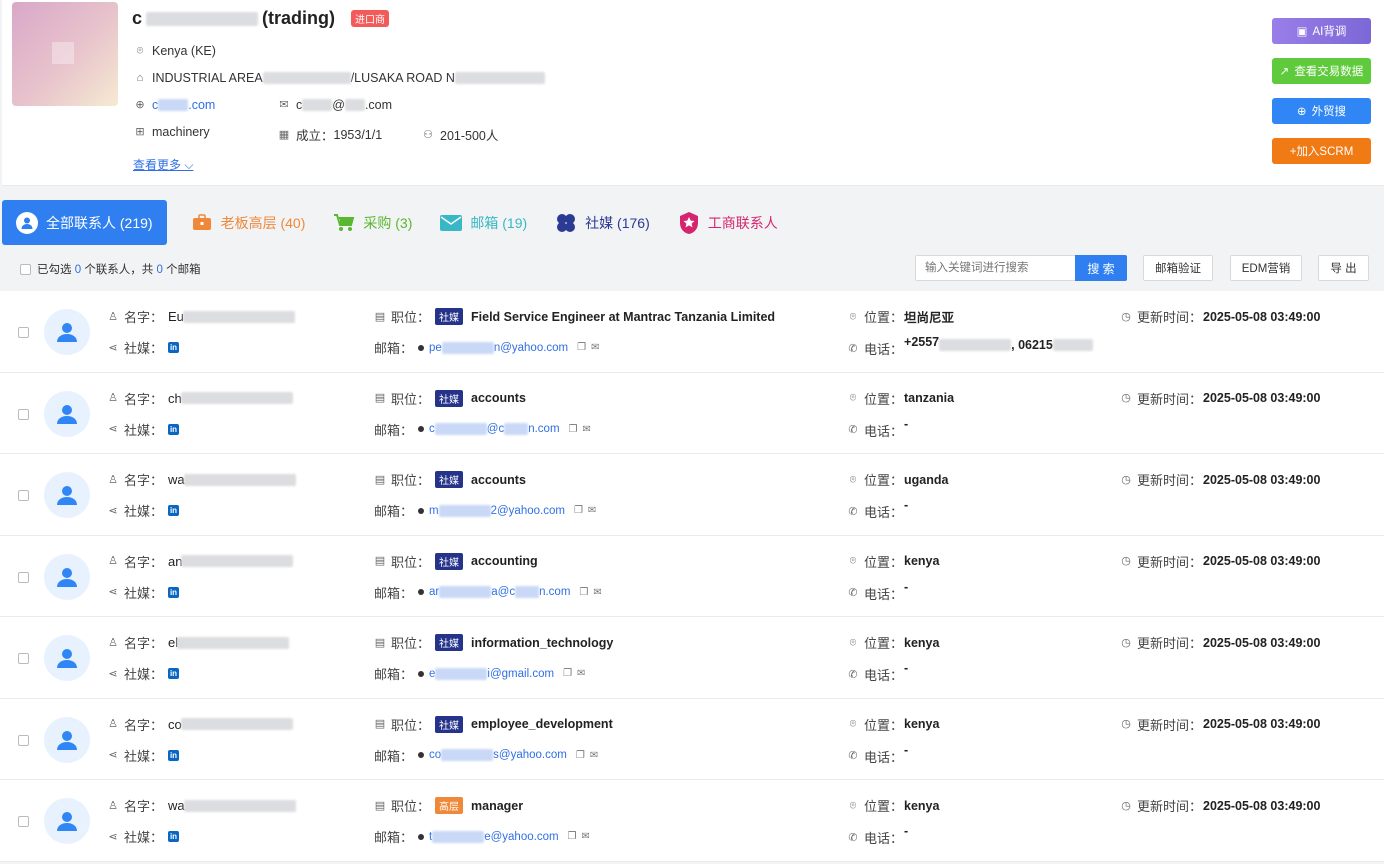  Describe the element at coordinates (378, 105) in the screenshot. I see `email-suffix: .com` at that location.